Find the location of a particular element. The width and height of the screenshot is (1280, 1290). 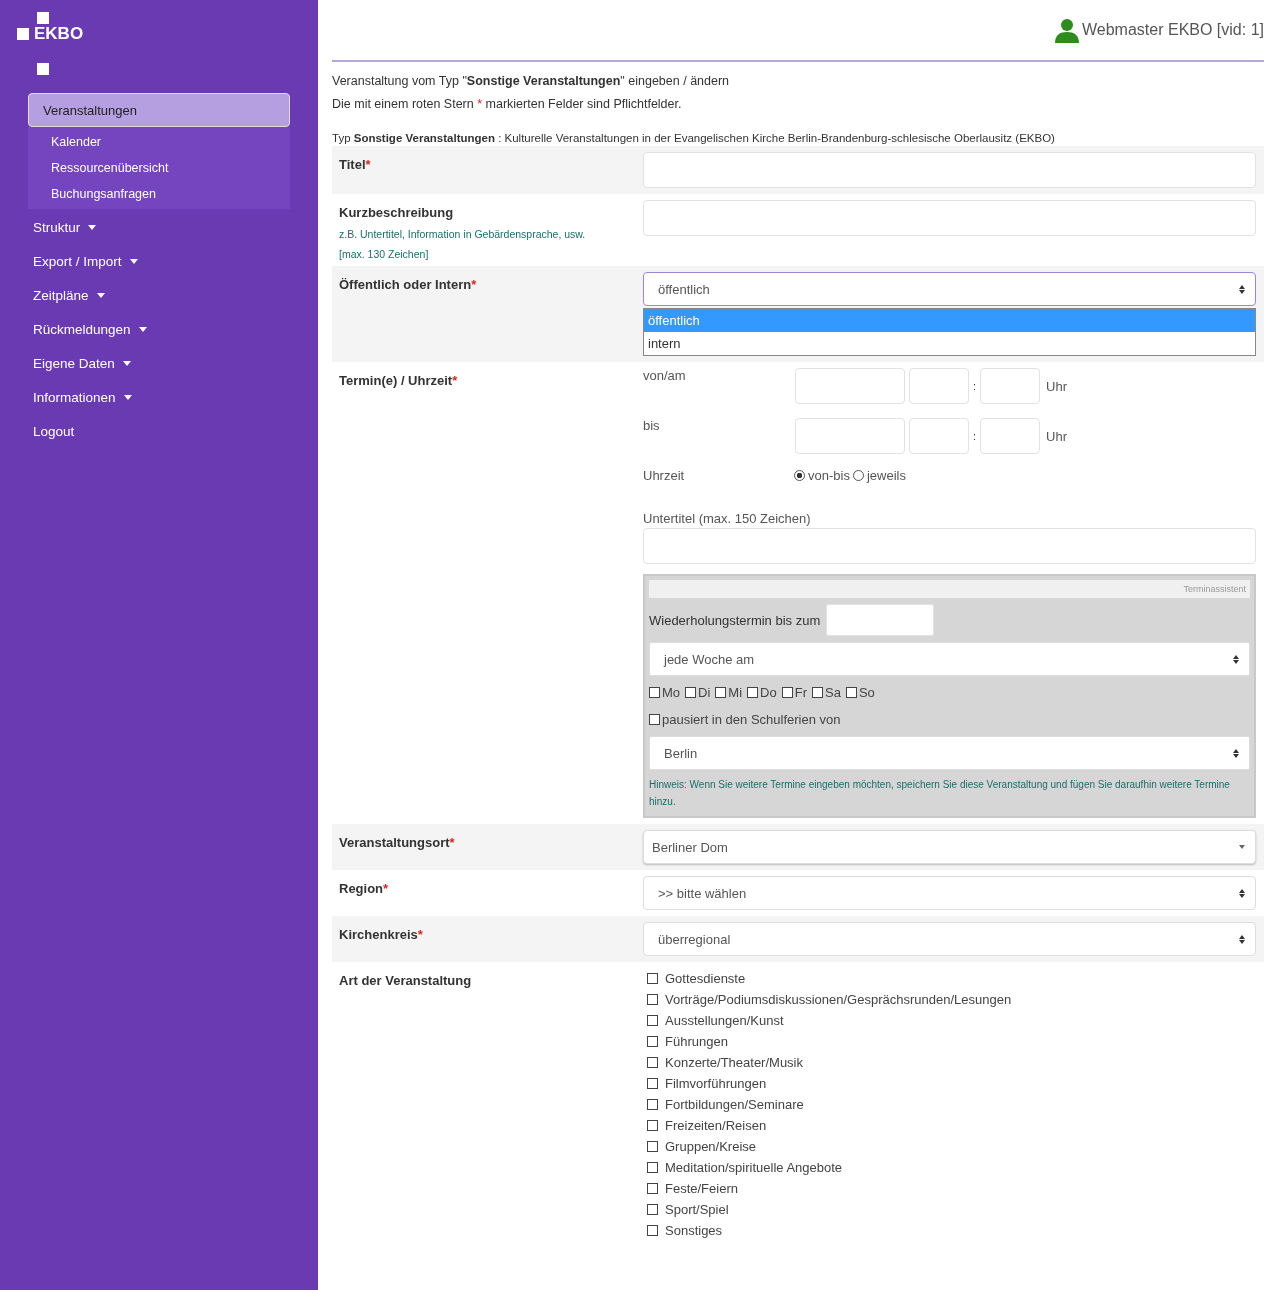

checkbox-label: Gottesdienste is located at coordinates (705, 978).